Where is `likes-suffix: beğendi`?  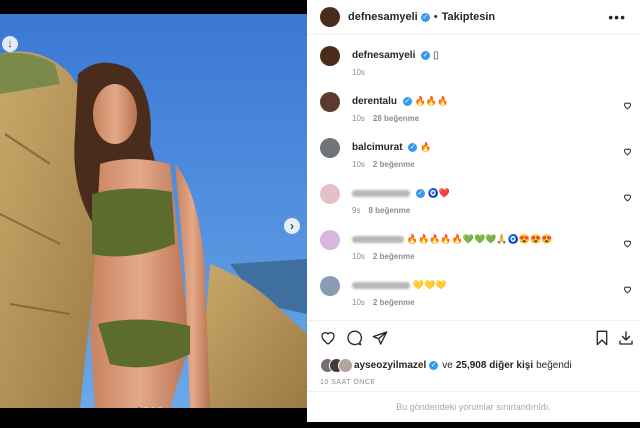
likes-suffix: beğendi is located at coordinates (554, 365).